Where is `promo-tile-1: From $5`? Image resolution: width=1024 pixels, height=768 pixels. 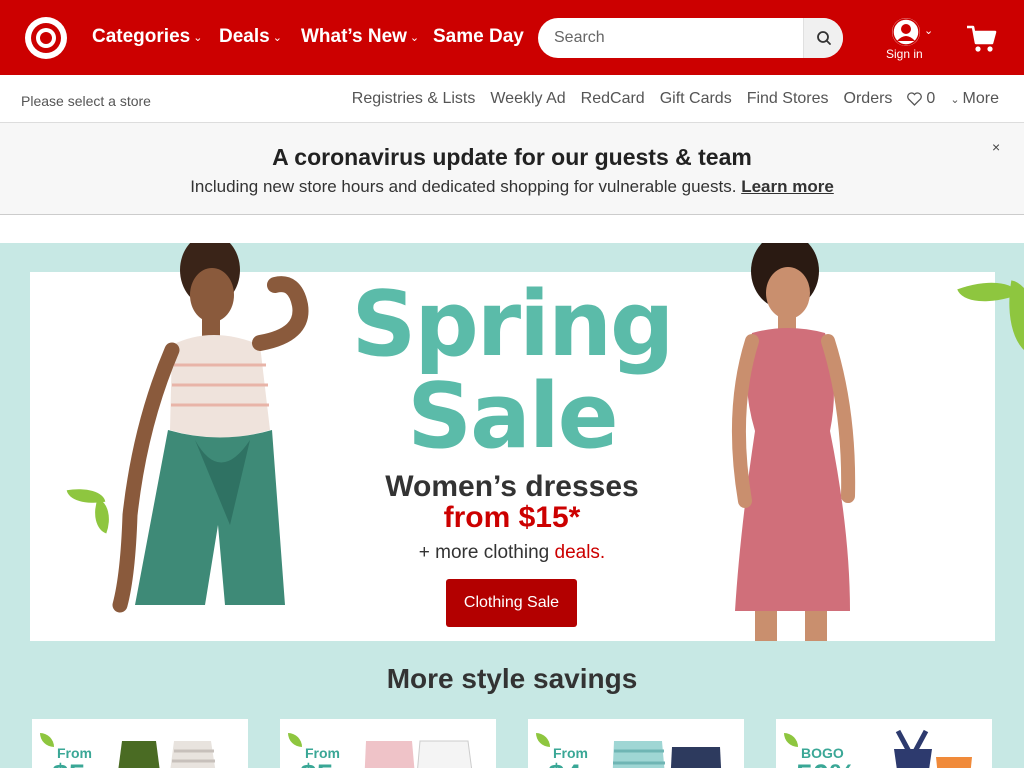
promo-tile-1: From $5 is located at coordinates (140, 743).